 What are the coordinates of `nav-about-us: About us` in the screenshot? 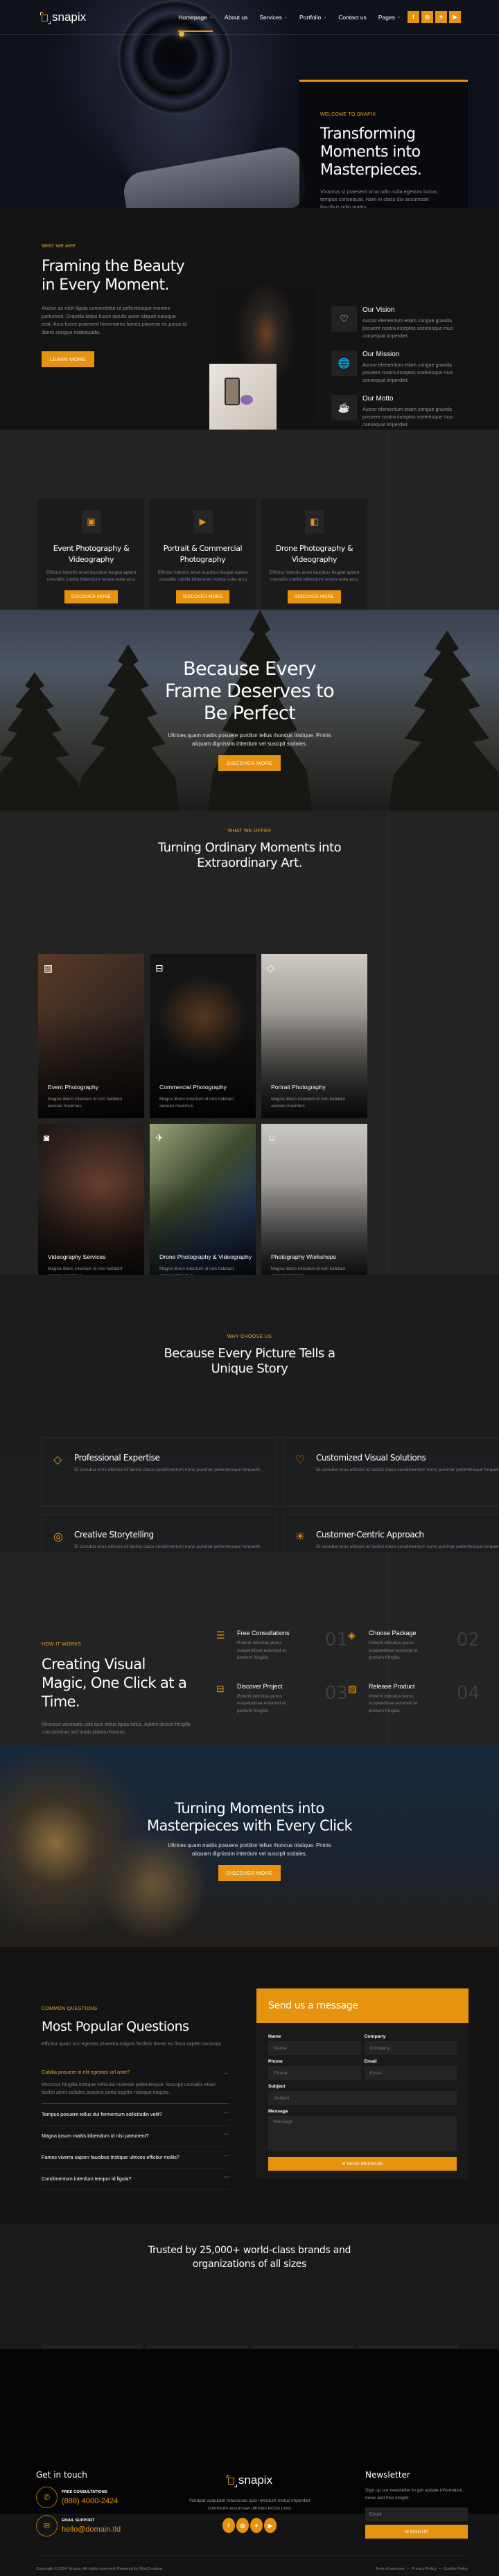 It's located at (236, 17).